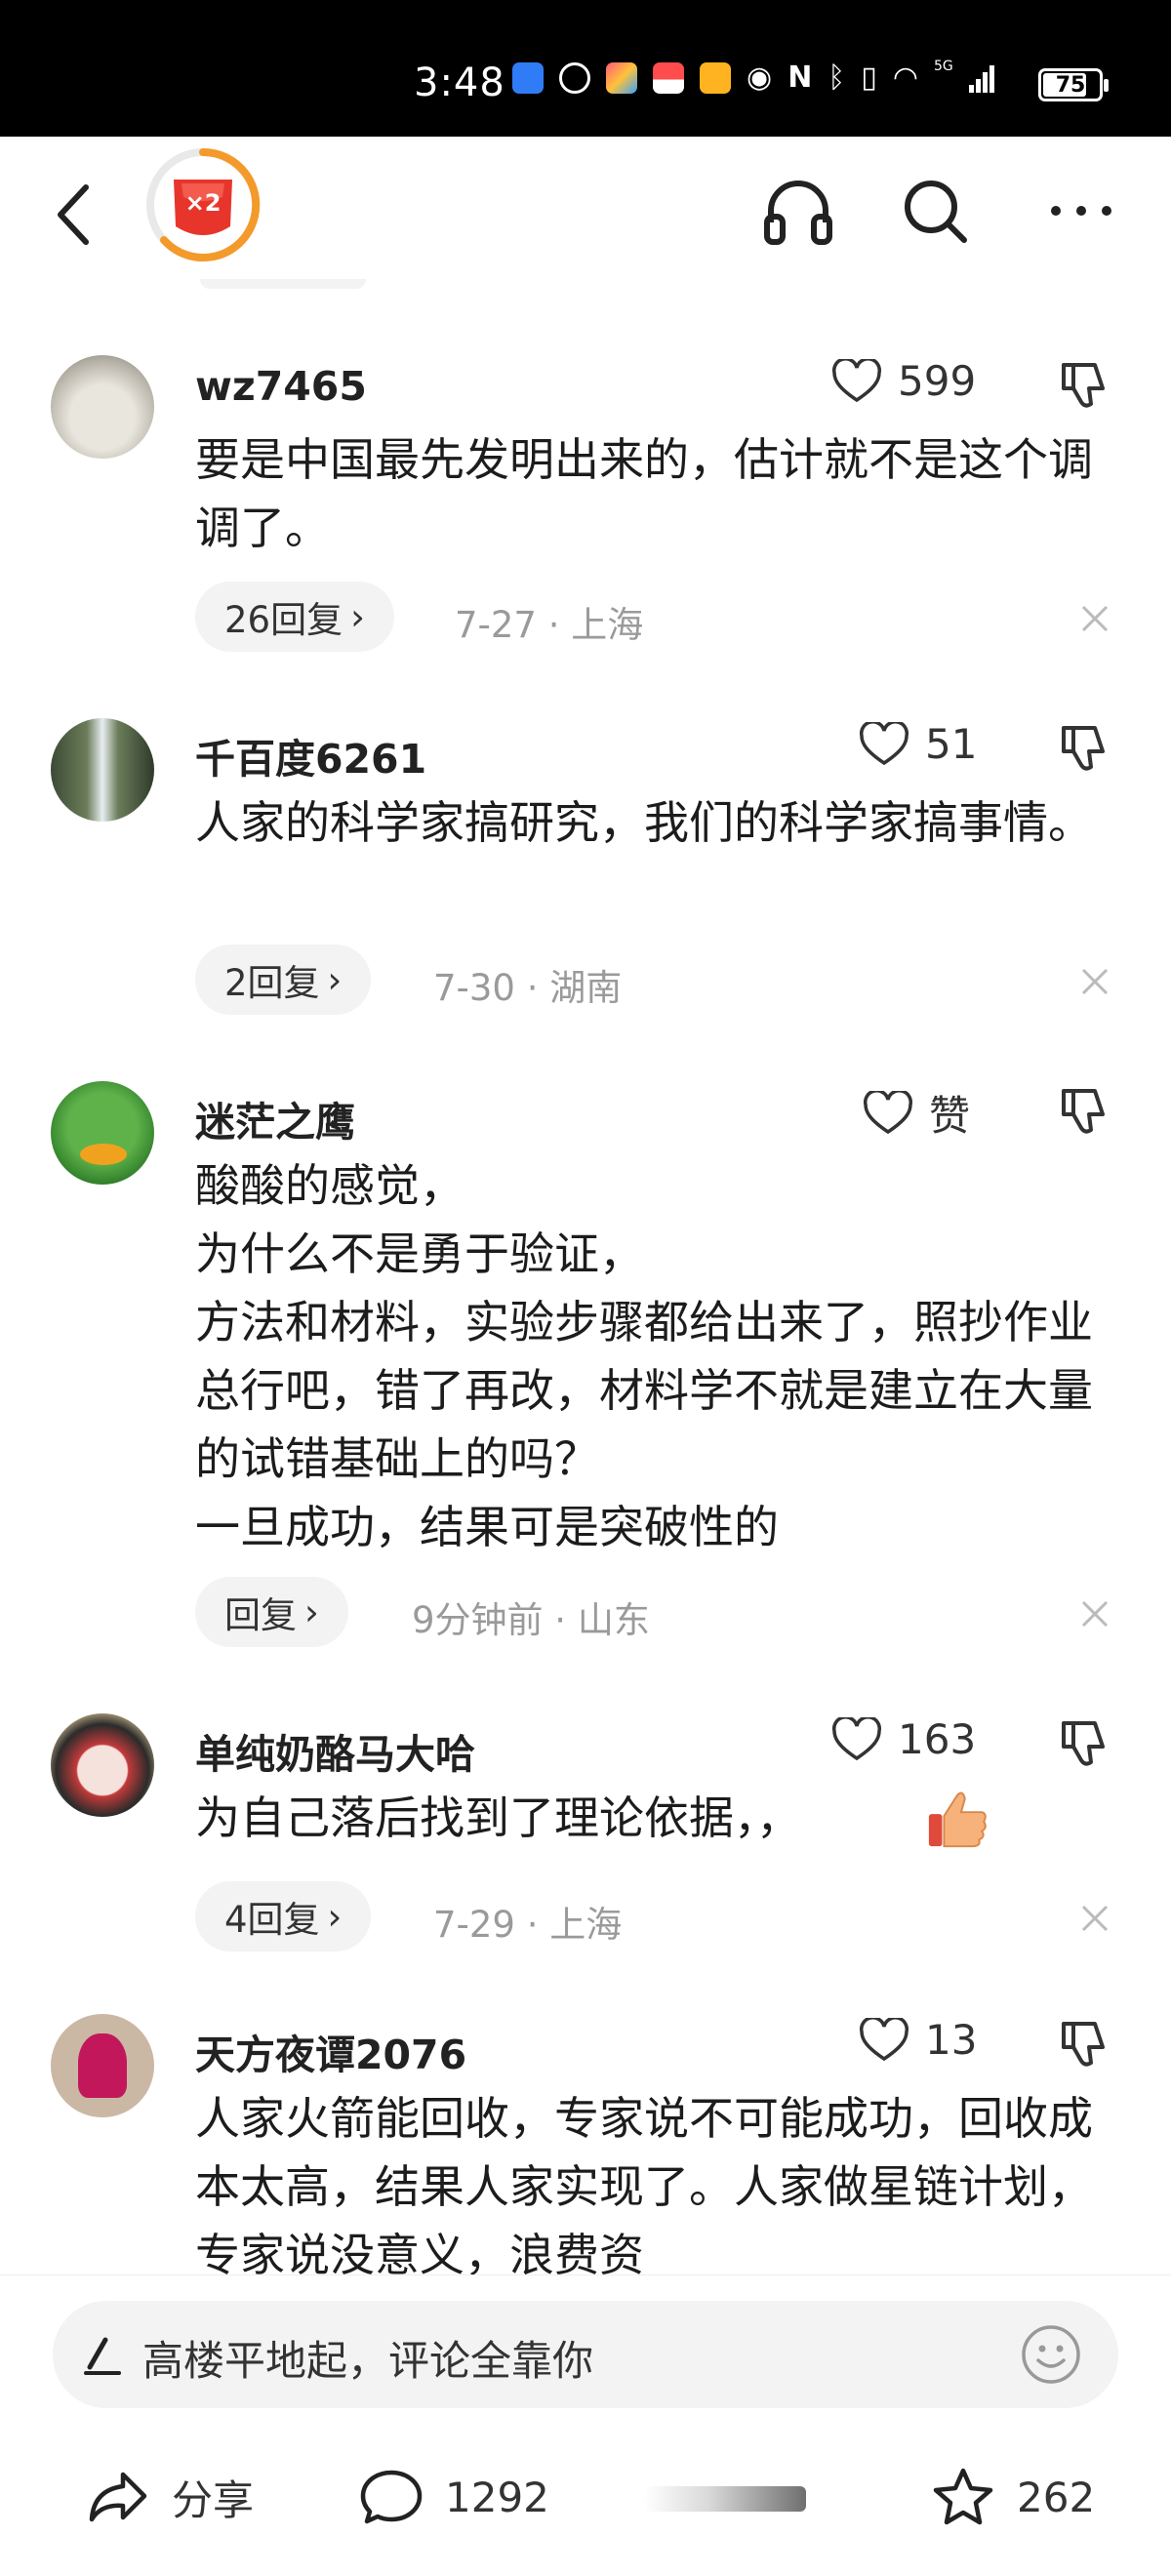 The height and width of the screenshot is (2576, 1171). Describe the element at coordinates (330, 2051) in the screenshot. I see `comment-author: 天方夜谭2076` at that location.